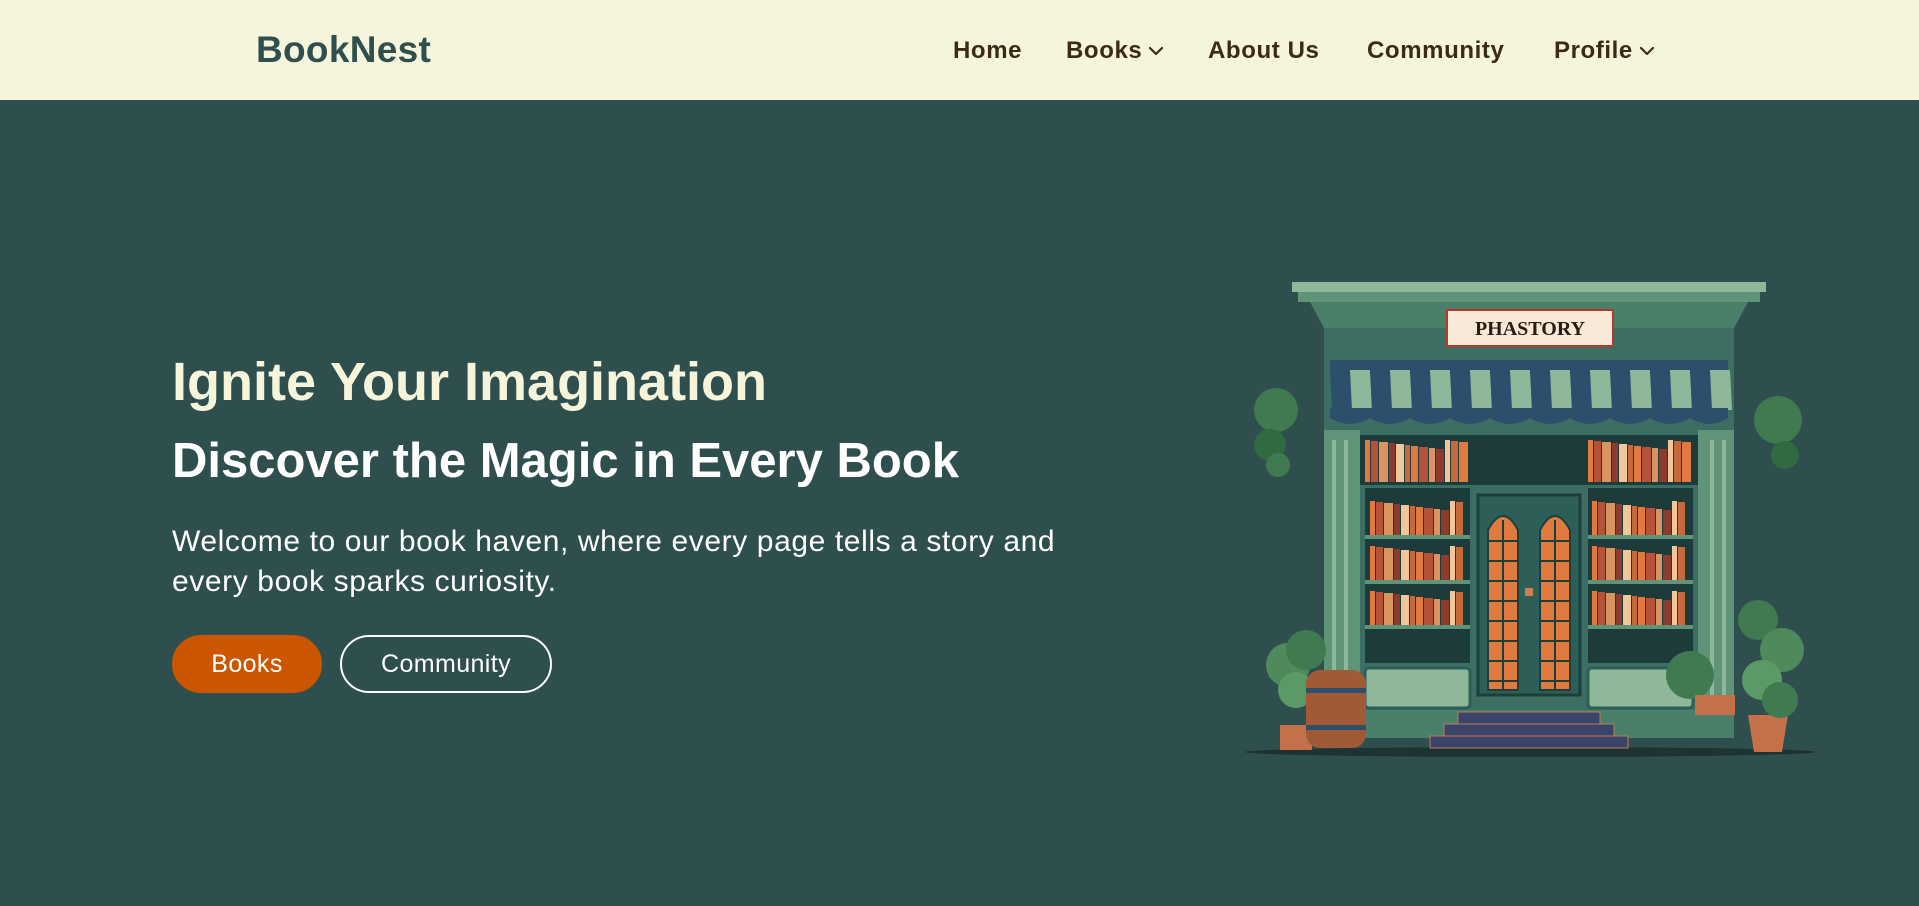  I want to click on hero-subtitle: Discover the Magic in Every Book, so click(565, 461).